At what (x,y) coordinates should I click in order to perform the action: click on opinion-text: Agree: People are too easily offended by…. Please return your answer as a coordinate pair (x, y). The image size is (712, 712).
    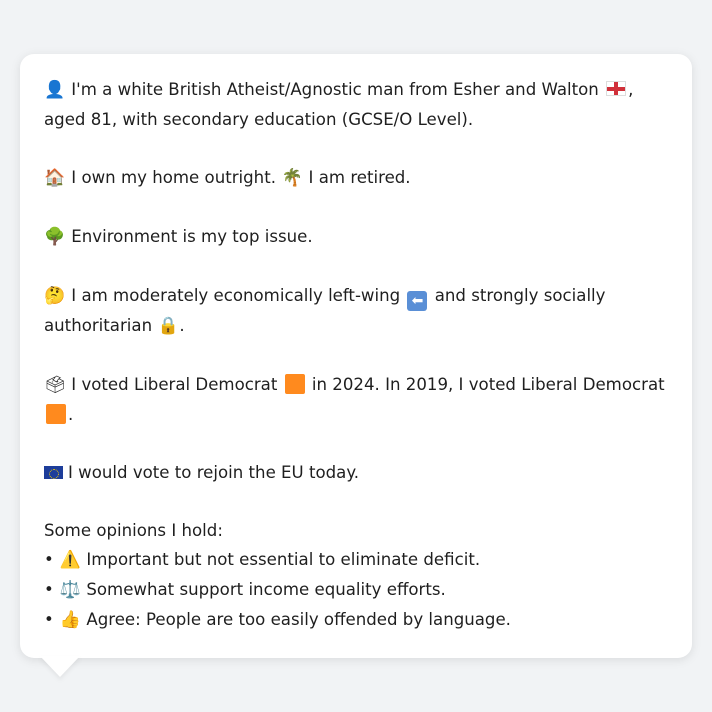
    Looking at the image, I should click on (298, 619).